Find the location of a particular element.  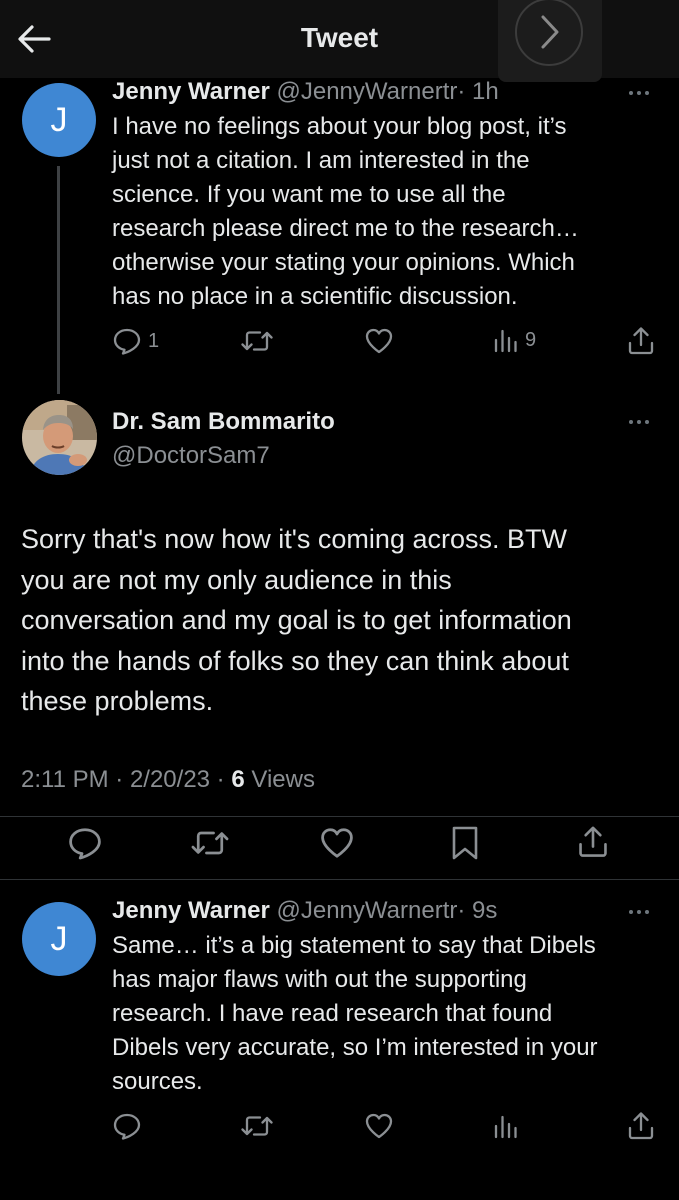

reply-button: 1 is located at coordinates (135, 341).